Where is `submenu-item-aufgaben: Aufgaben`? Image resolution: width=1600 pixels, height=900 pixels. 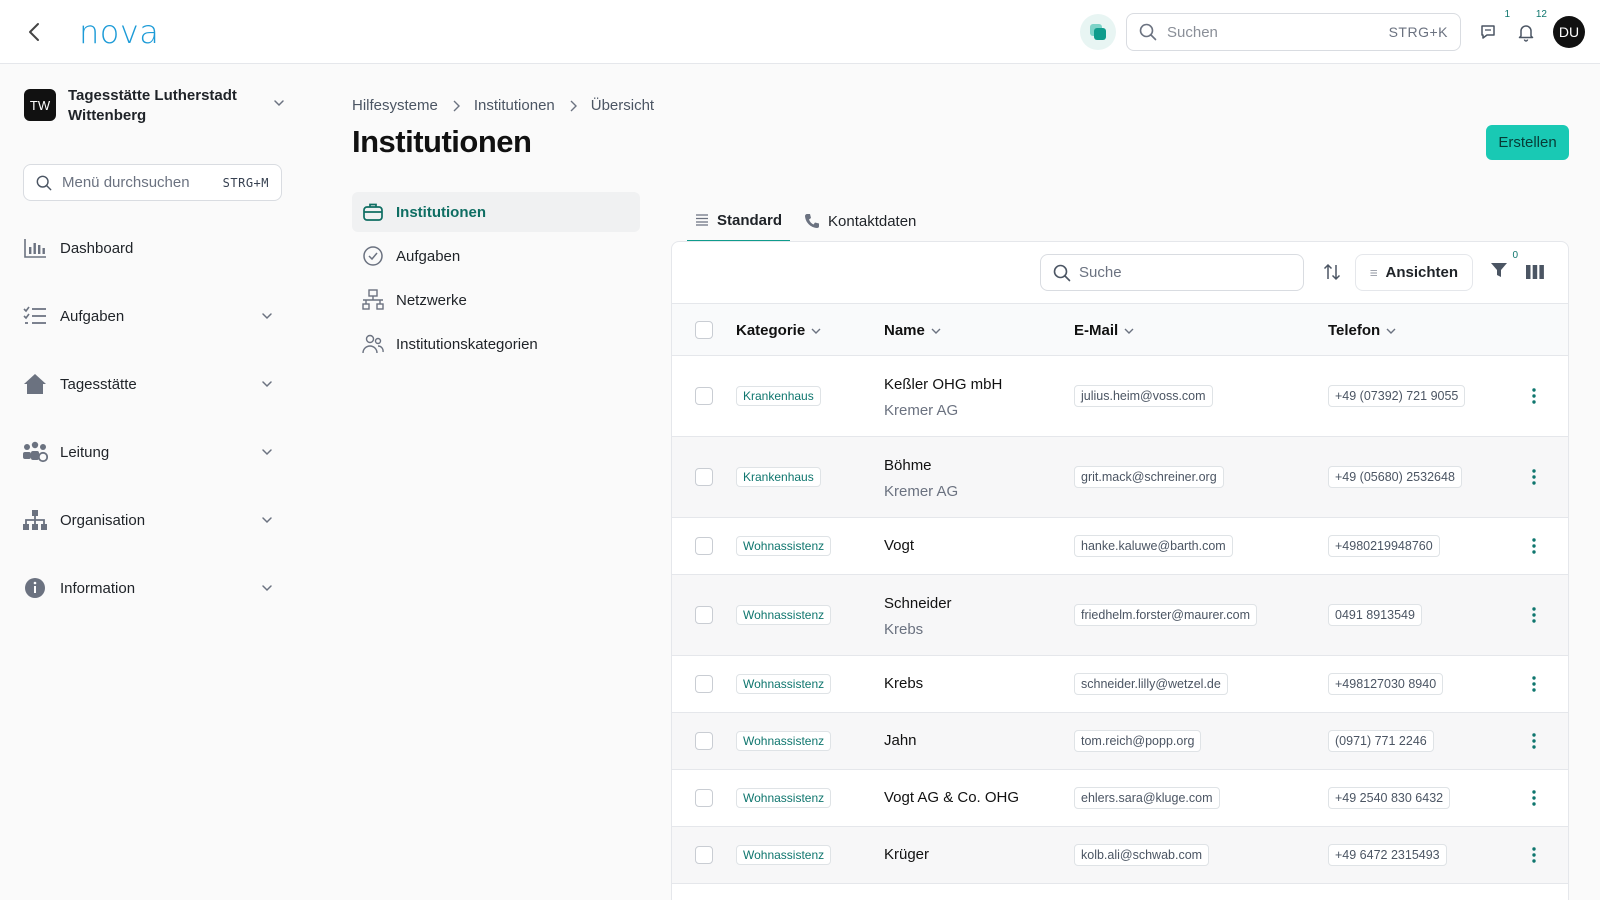 submenu-item-aufgaben: Aufgaben is located at coordinates (496, 256).